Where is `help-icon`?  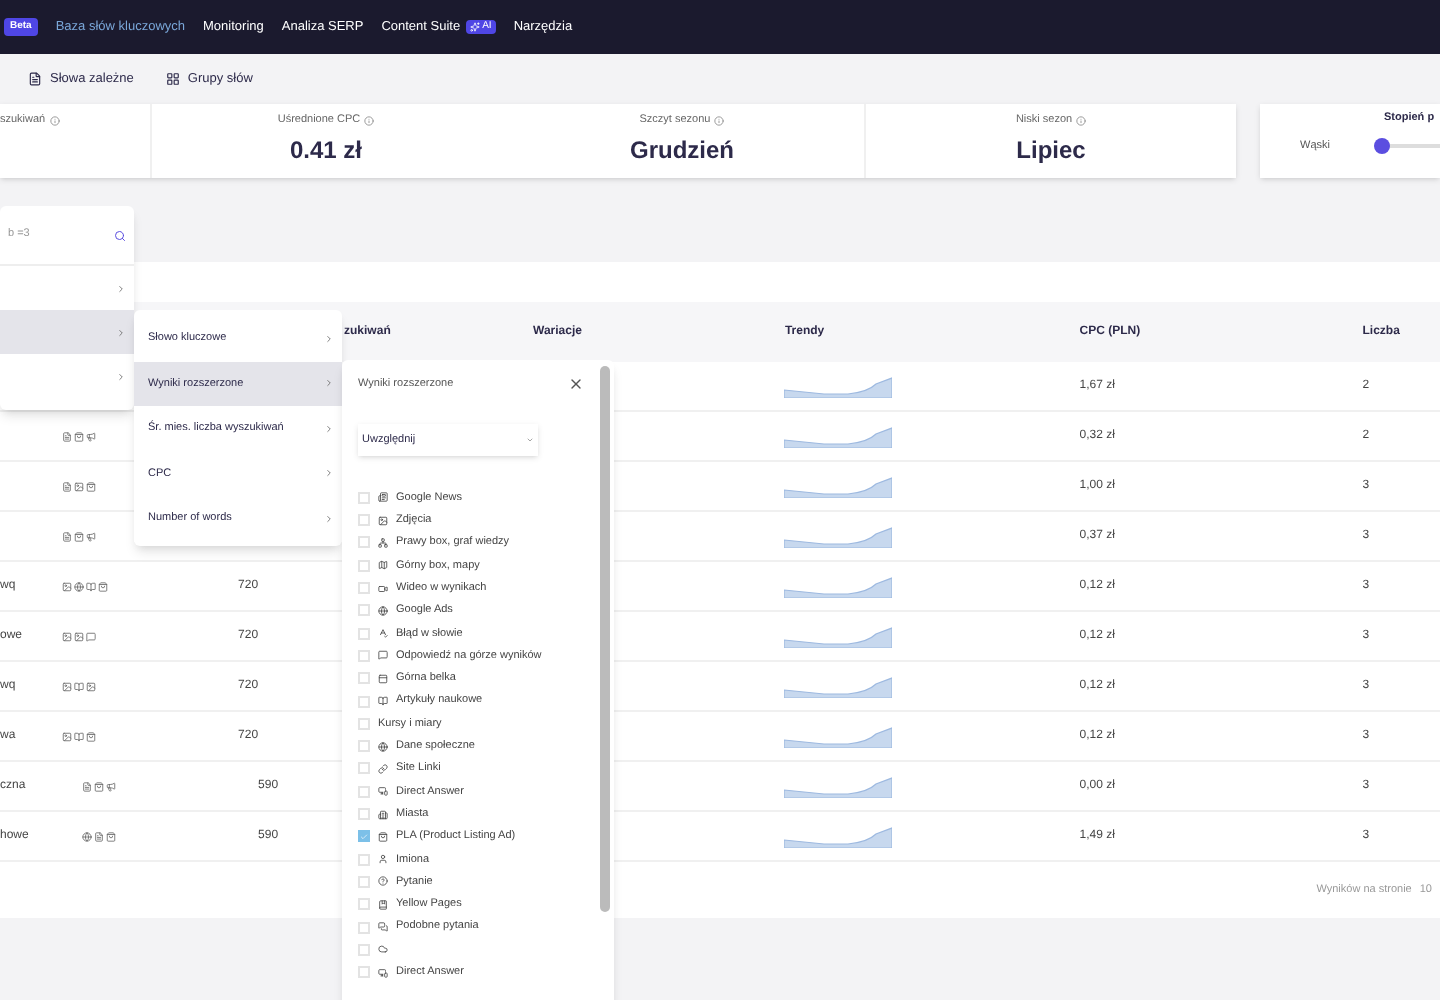
help-icon is located at coordinates (383, 881).